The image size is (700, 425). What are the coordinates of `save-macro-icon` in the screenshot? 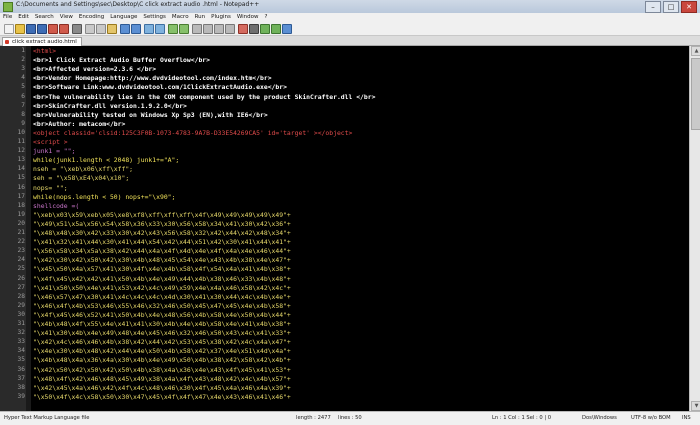 It's located at (287, 29).